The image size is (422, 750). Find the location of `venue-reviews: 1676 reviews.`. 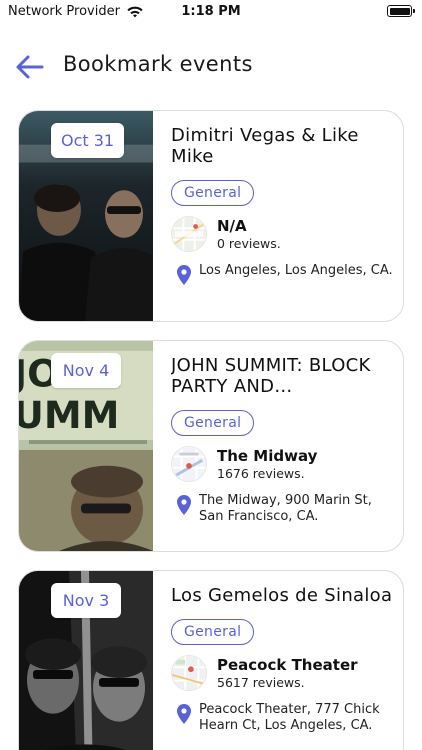

venue-reviews: 1676 reviews. is located at coordinates (261, 473).